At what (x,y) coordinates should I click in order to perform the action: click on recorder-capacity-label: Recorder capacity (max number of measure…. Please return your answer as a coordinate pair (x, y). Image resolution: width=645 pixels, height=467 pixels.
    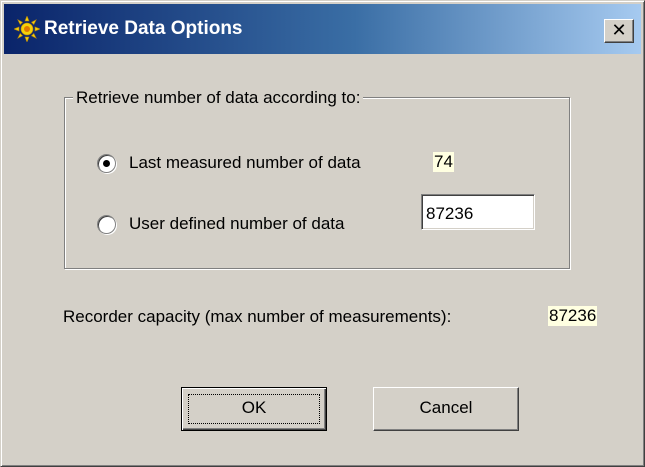
    Looking at the image, I should click on (257, 316).